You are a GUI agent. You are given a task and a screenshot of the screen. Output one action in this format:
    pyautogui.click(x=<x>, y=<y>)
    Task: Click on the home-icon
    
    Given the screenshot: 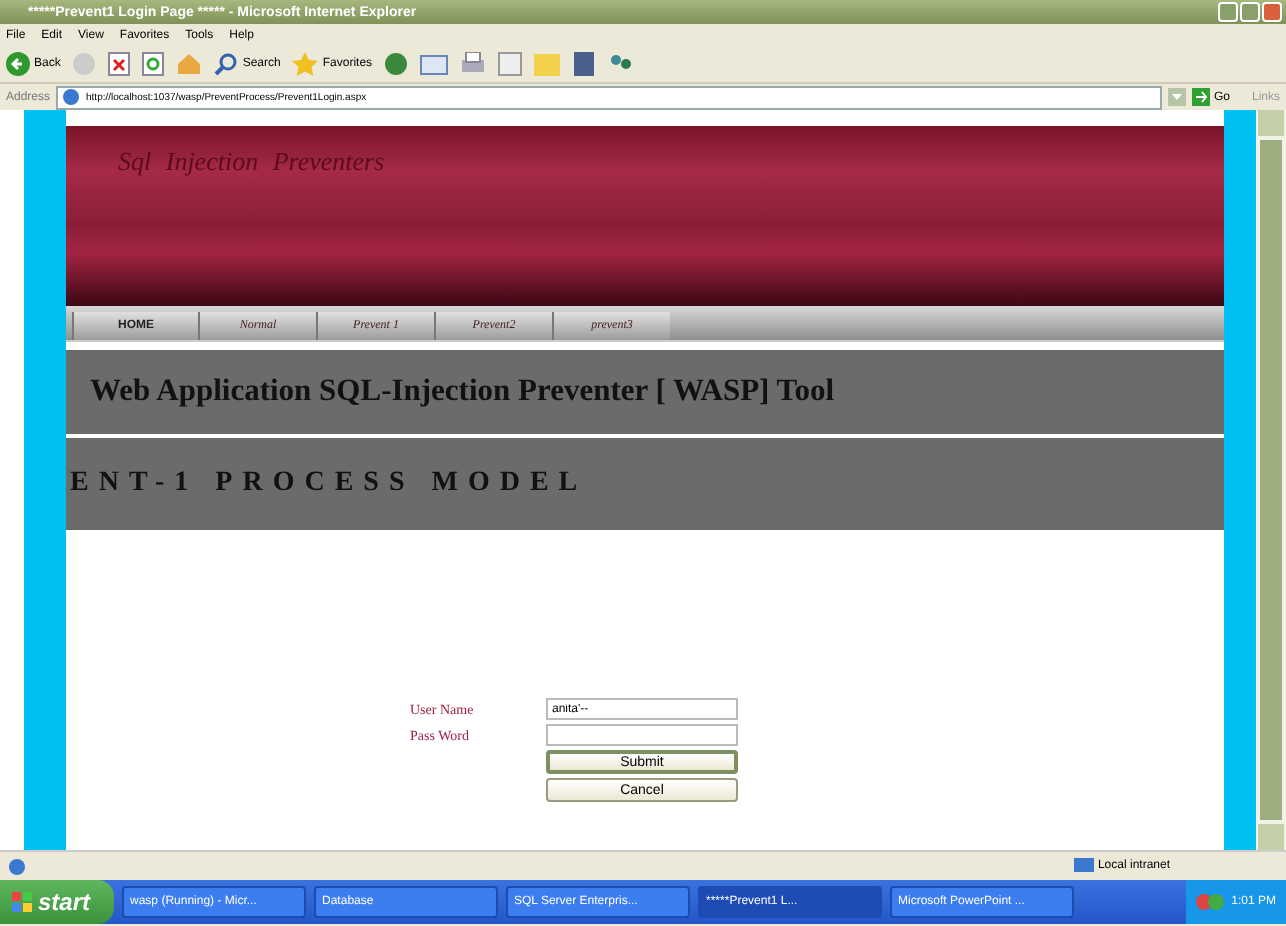 What is the action you would take?
    pyautogui.click(x=189, y=64)
    